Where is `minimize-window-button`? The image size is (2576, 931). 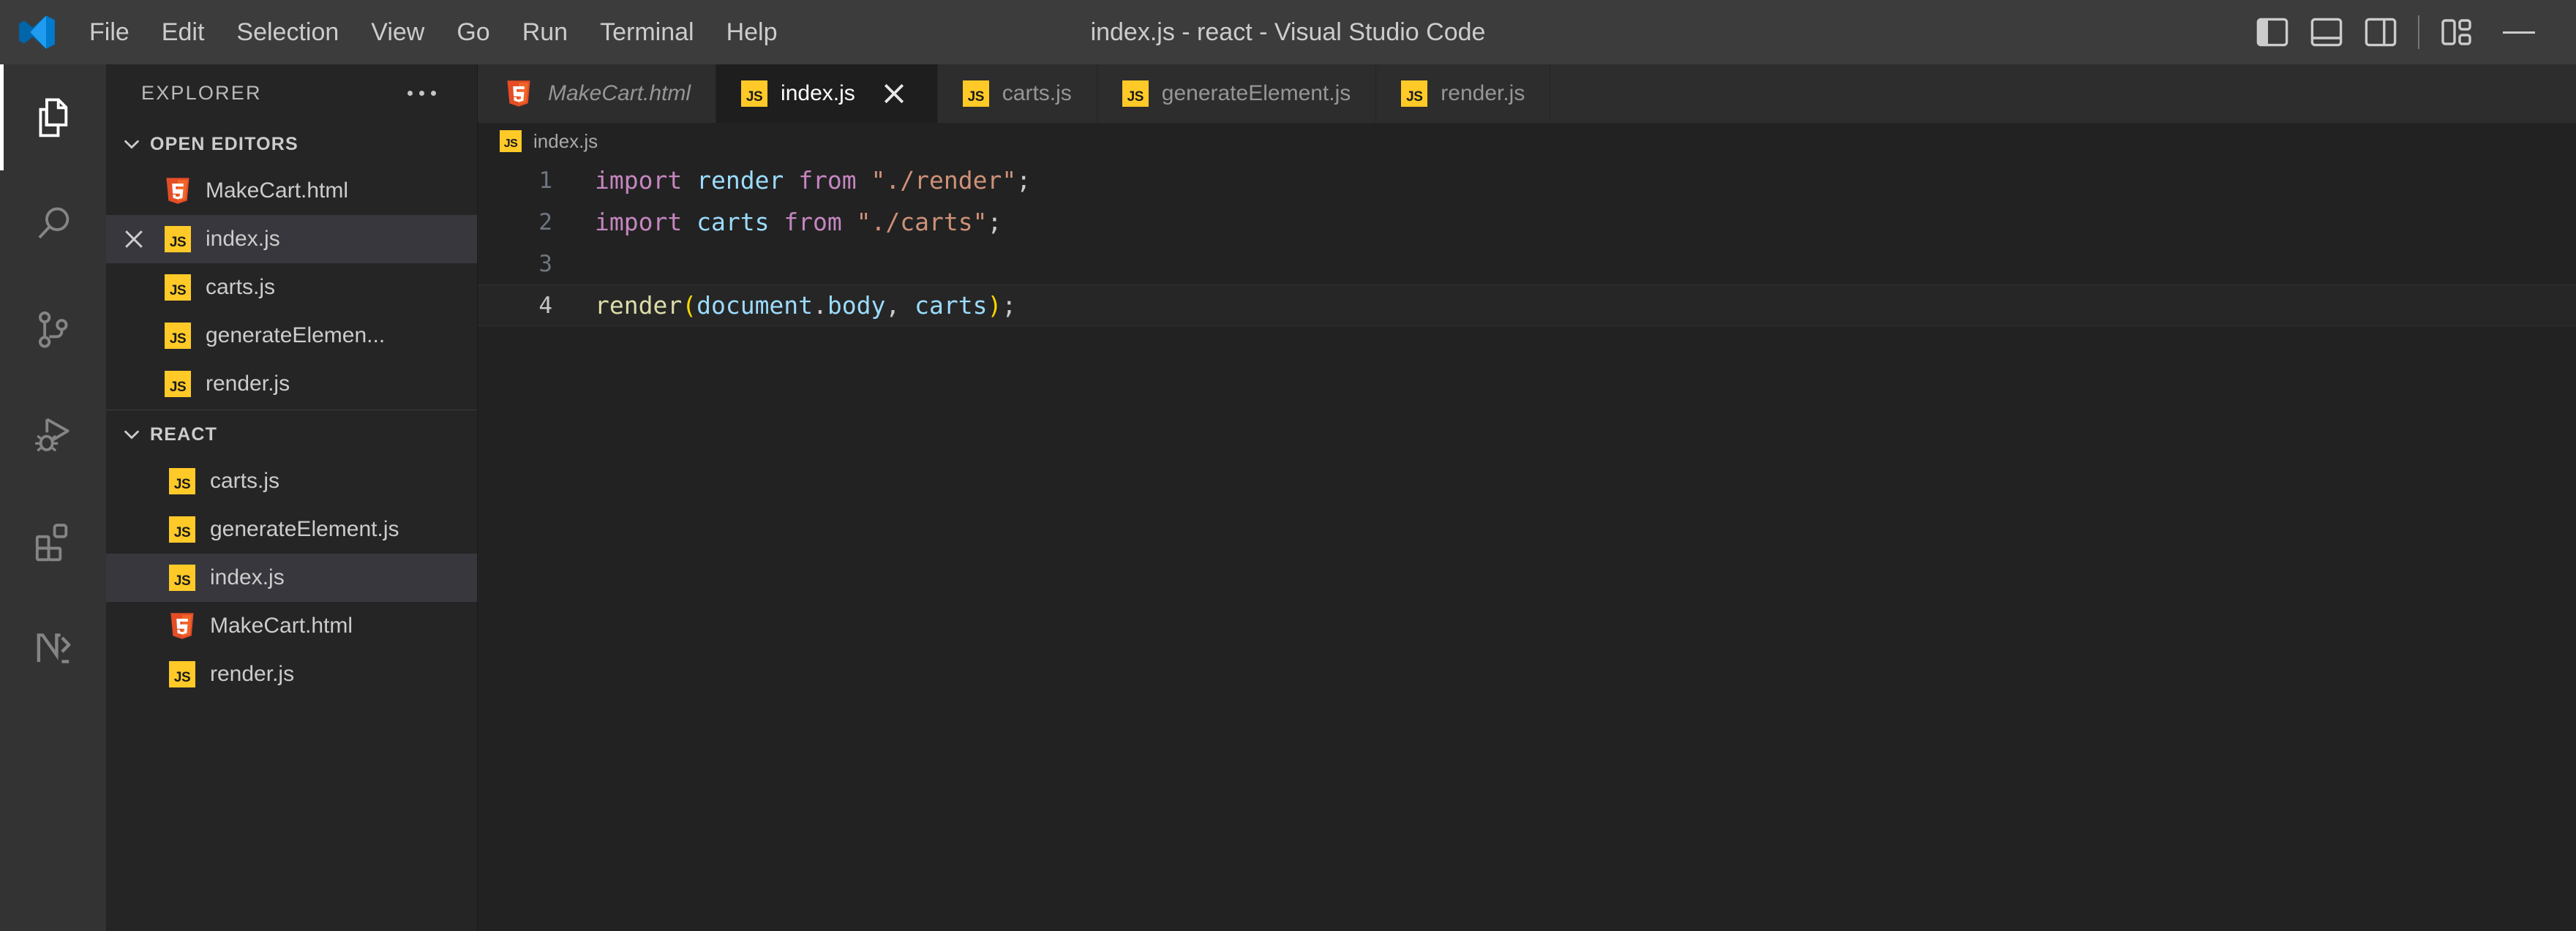
minimize-window-button is located at coordinates (2519, 32).